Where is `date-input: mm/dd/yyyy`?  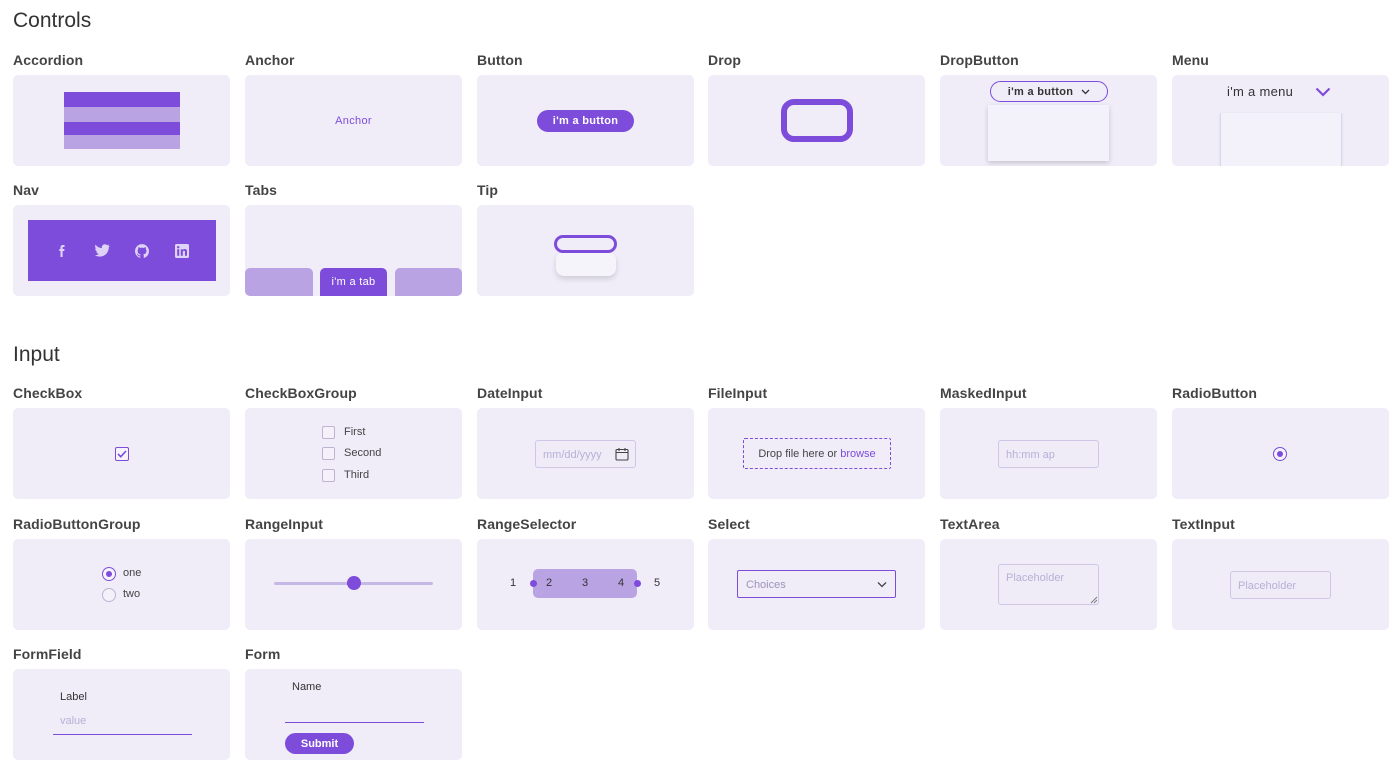
date-input: mm/dd/yyyy is located at coordinates (585, 454).